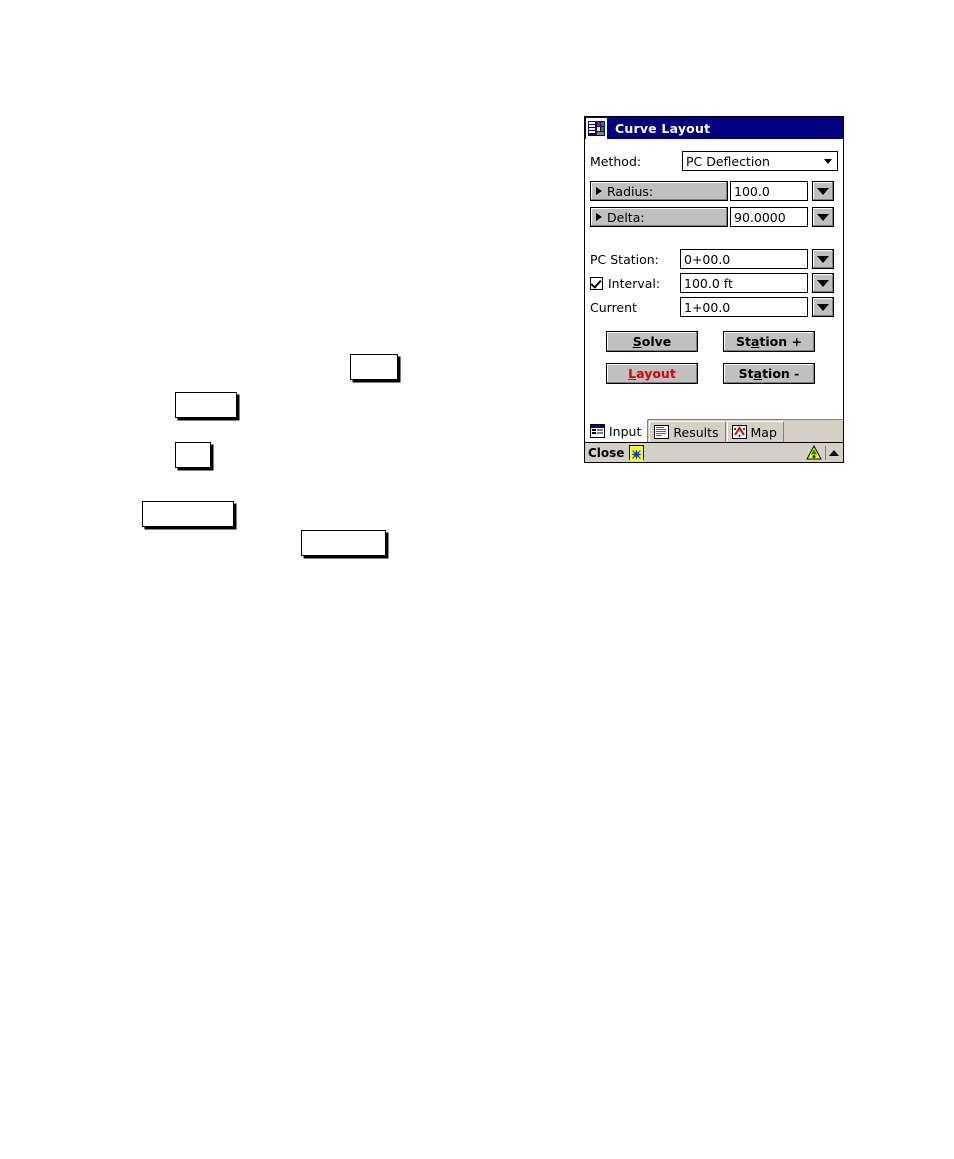 The image size is (954, 1159). I want to click on delta-expand-button: Delta:, so click(659, 217).